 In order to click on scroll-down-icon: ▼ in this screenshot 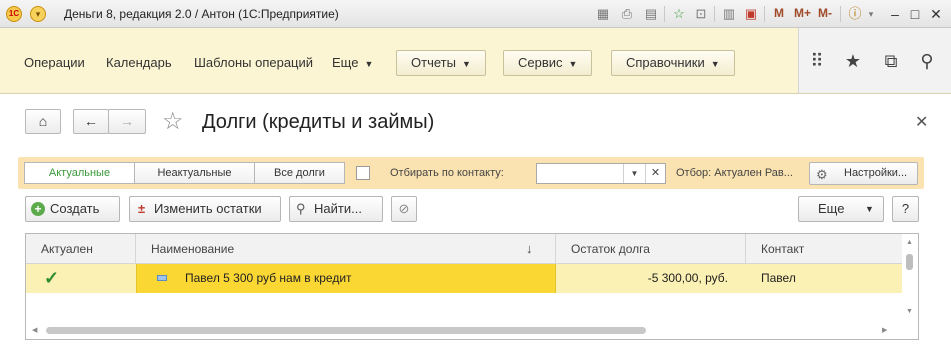, I will do `click(909, 311)`.